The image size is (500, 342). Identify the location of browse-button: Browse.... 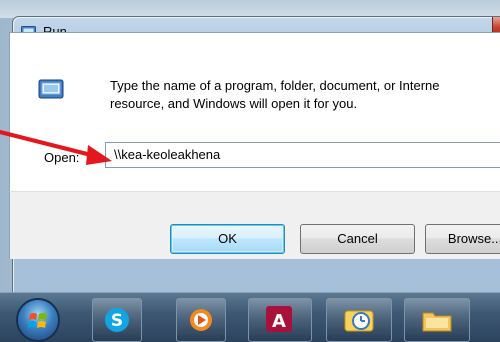
(462, 239).